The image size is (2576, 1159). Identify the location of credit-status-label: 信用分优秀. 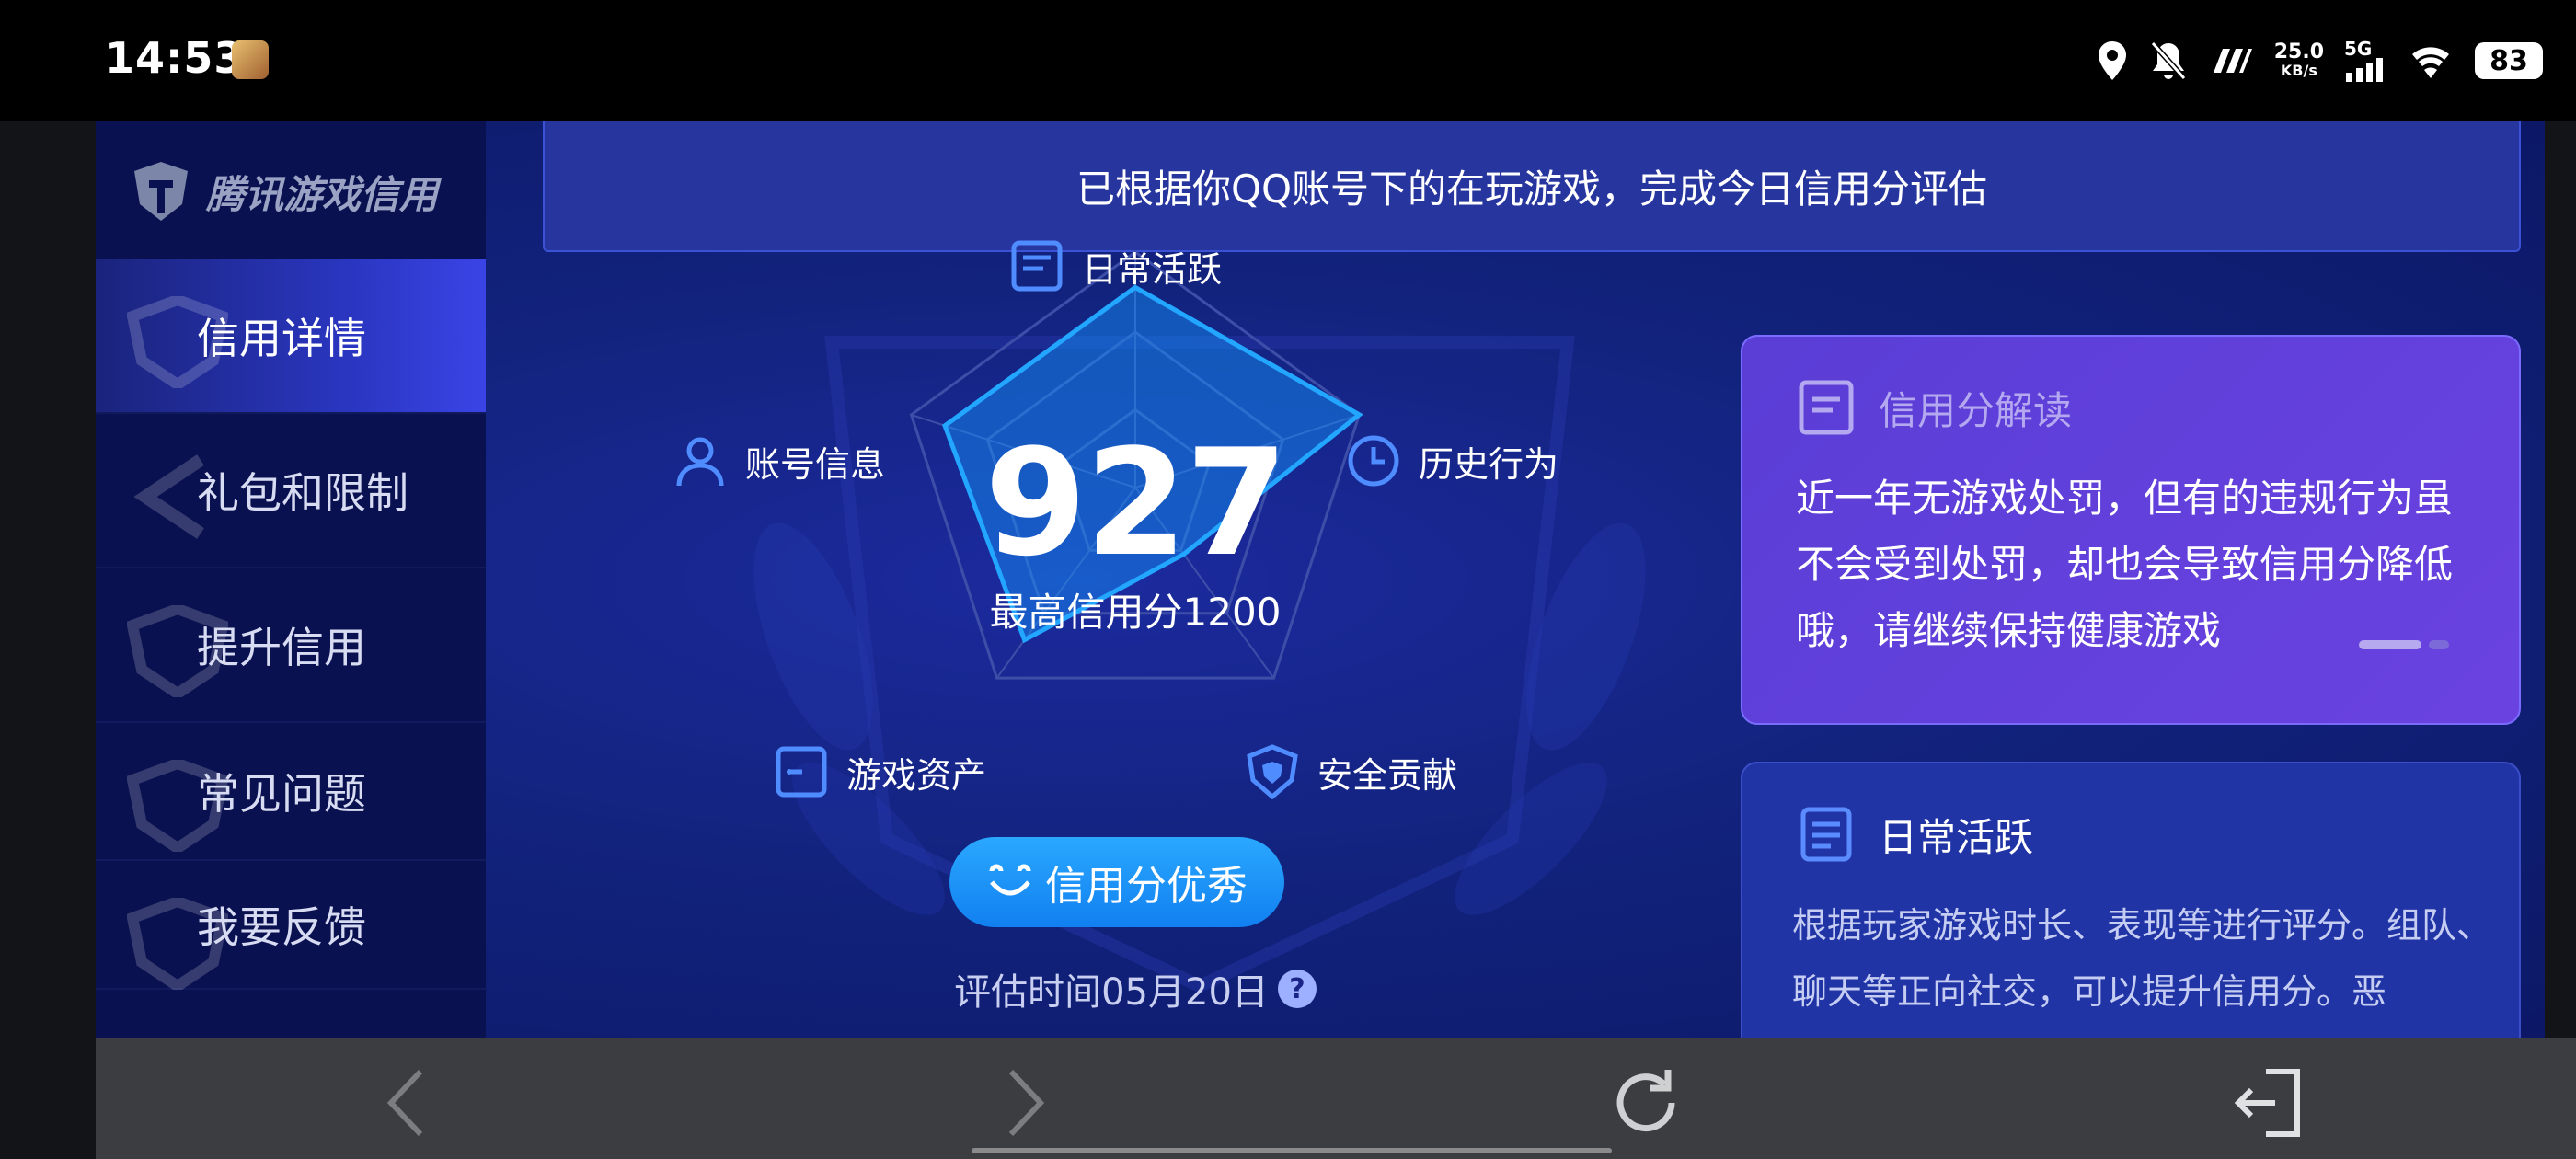
(1146, 886).